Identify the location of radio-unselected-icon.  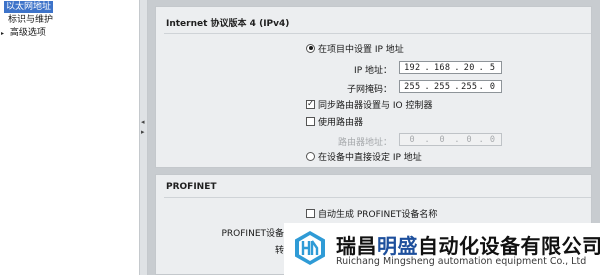
(310, 156).